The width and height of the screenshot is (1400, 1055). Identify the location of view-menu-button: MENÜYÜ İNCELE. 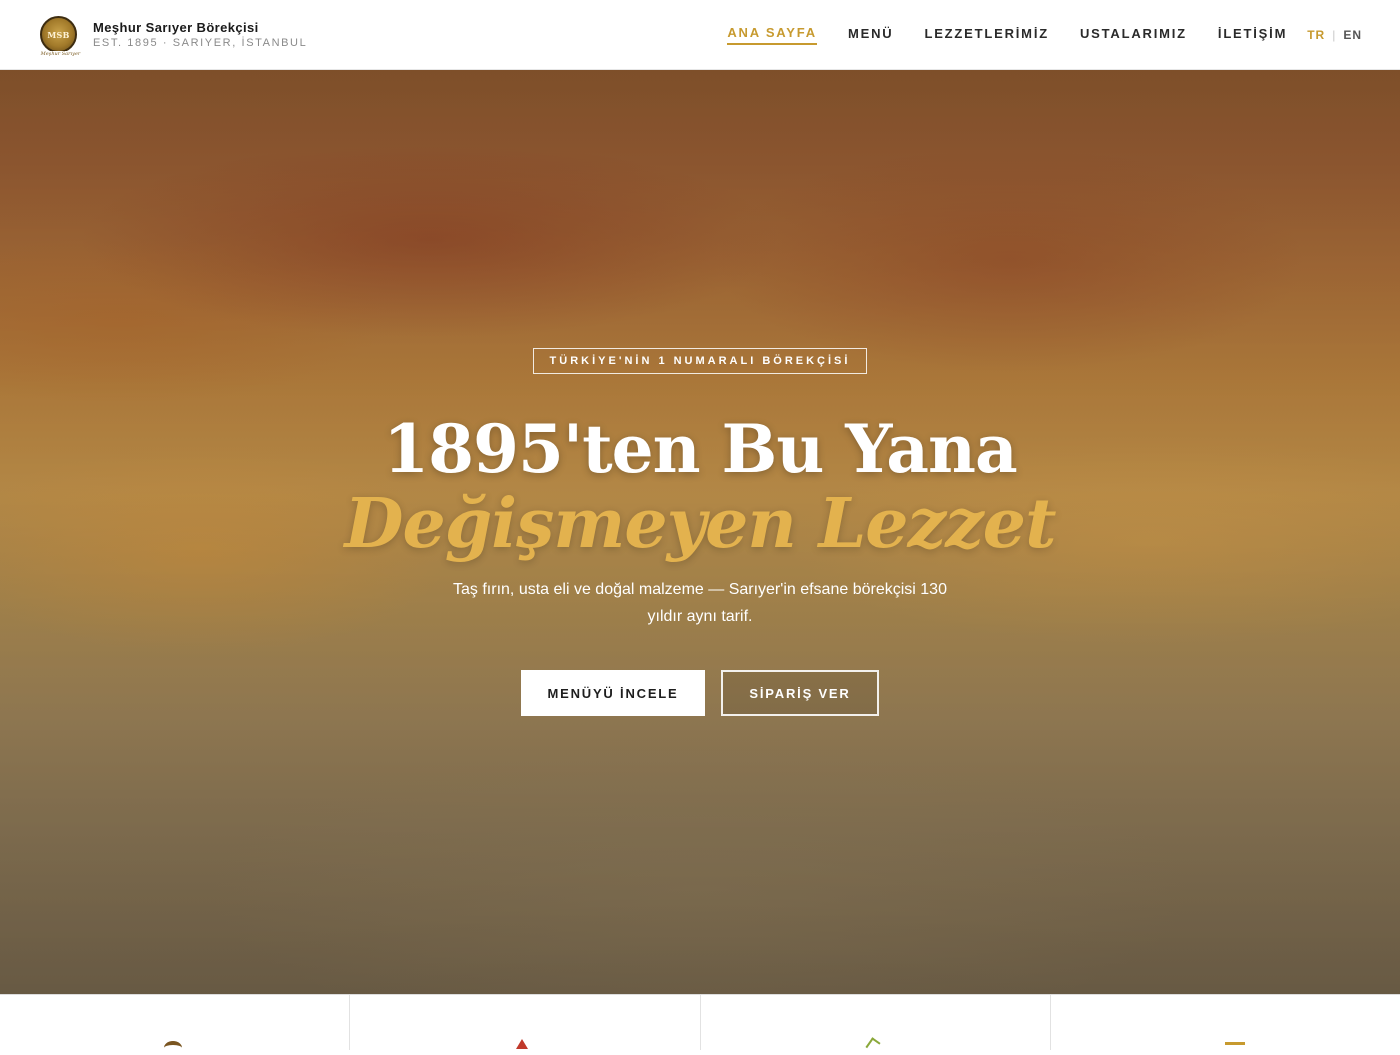
(613, 693).